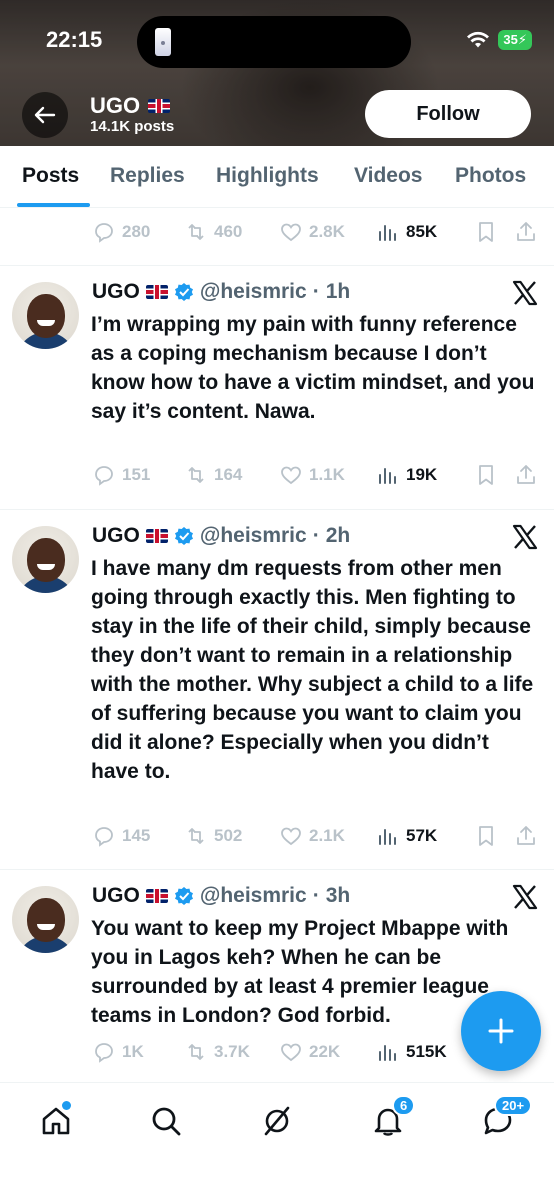 This screenshot has width=554, height=1200. What do you see at coordinates (183, 536) in the screenshot?
I see `verified-badge-icon` at bounding box center [183, 536].